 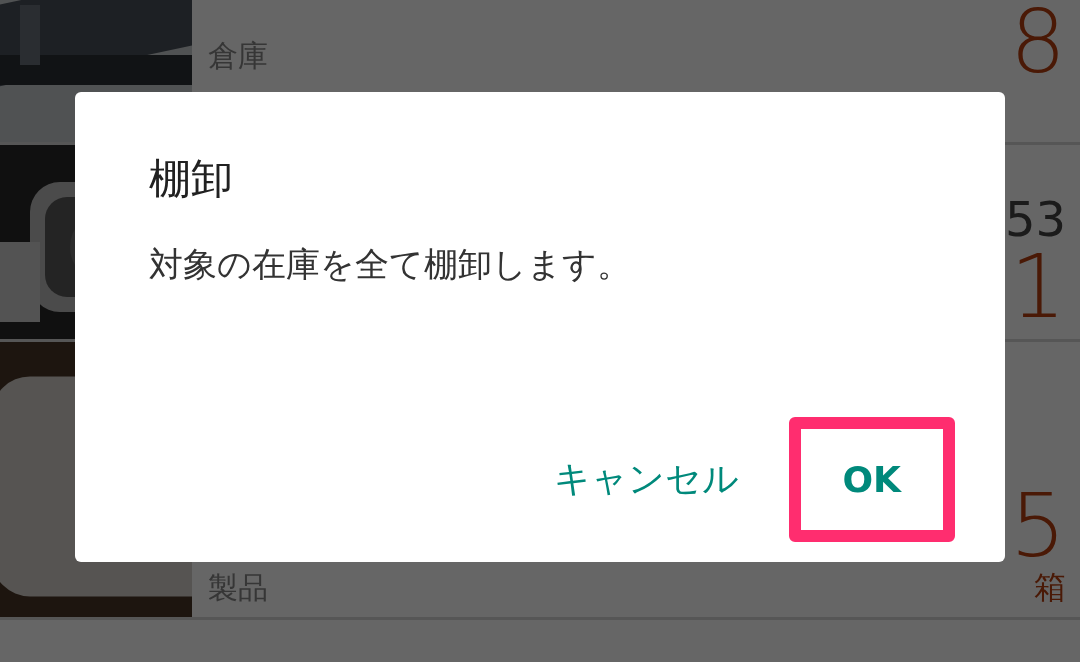 I want to click on item-quantity: 1, so click(x=1038, y=287).